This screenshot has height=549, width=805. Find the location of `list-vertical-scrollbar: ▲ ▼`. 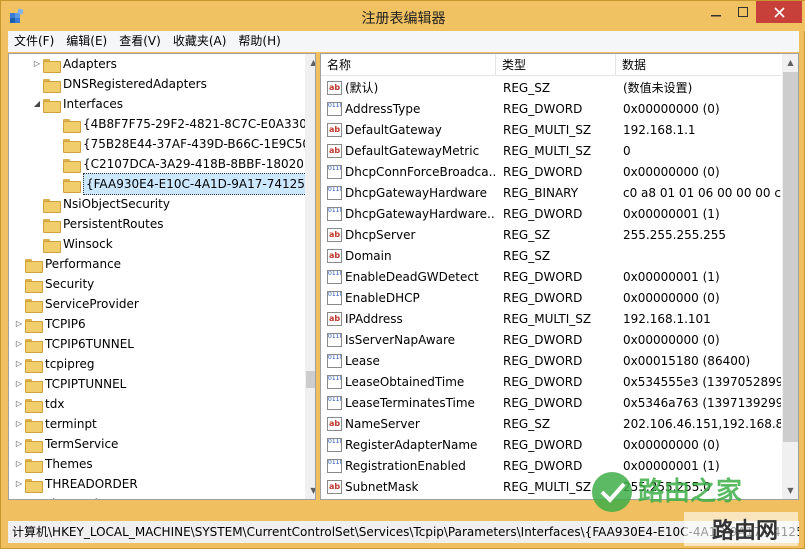

list-vertical-scrollbar: ▲ ▼ is located at coordinates (790, 276).